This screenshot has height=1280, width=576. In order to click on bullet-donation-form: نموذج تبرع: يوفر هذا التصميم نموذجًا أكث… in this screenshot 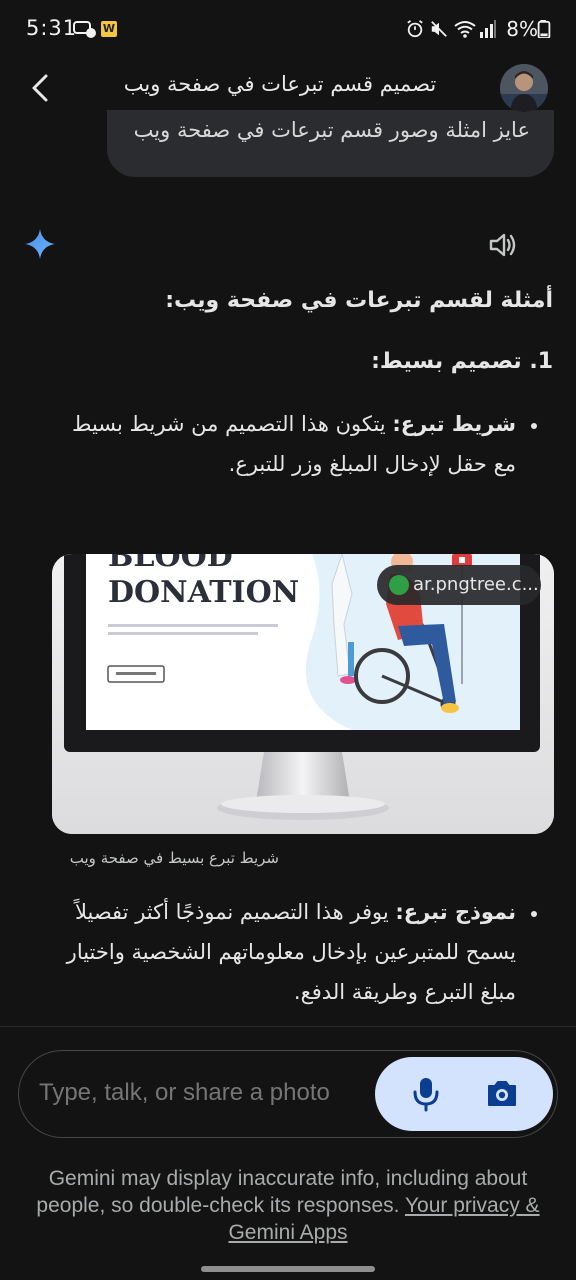, I will do `click(276, 952)`.